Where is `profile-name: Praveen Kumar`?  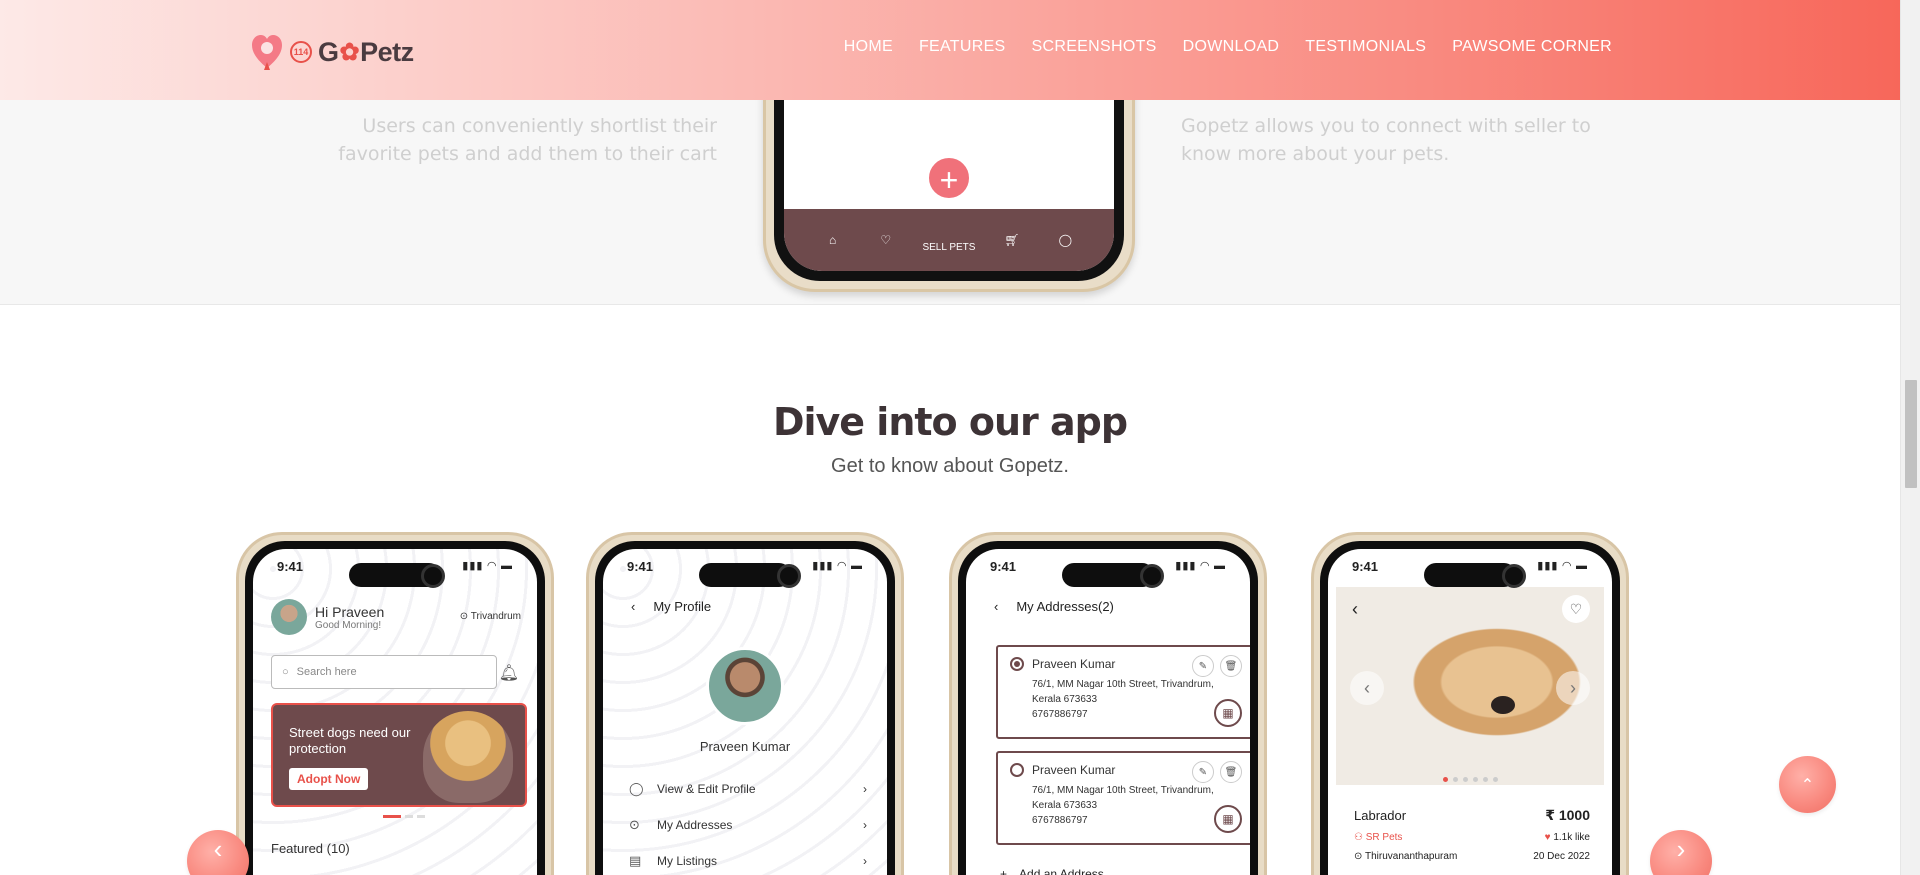 profile-name: Praveen Kumar is located at coordinates (745, 746).